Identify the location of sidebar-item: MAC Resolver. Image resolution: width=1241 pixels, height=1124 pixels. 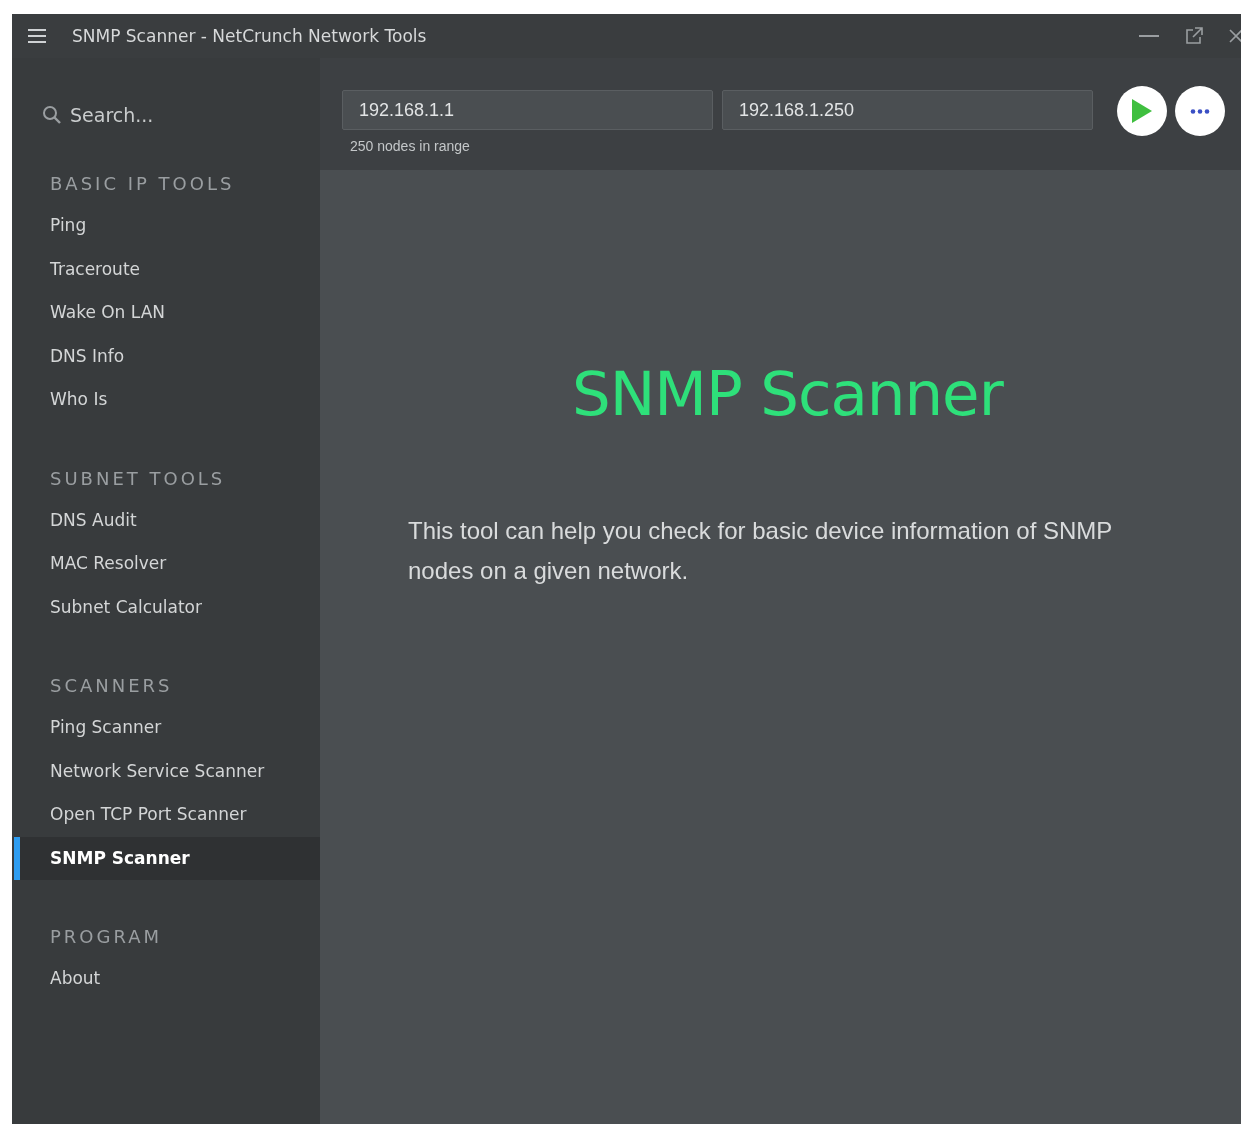
(166, 564).